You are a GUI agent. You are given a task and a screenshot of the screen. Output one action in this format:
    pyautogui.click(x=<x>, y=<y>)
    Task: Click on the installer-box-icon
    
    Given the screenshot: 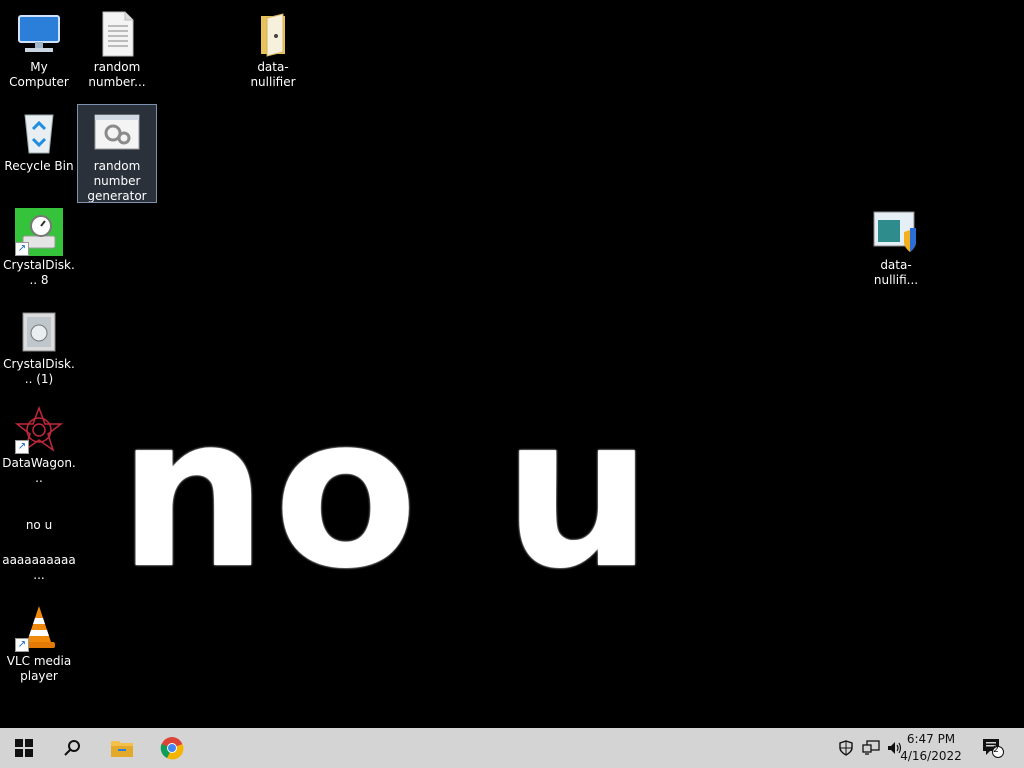 What is the action you would take?
    pyautogui.click(x=39, y=331)
    